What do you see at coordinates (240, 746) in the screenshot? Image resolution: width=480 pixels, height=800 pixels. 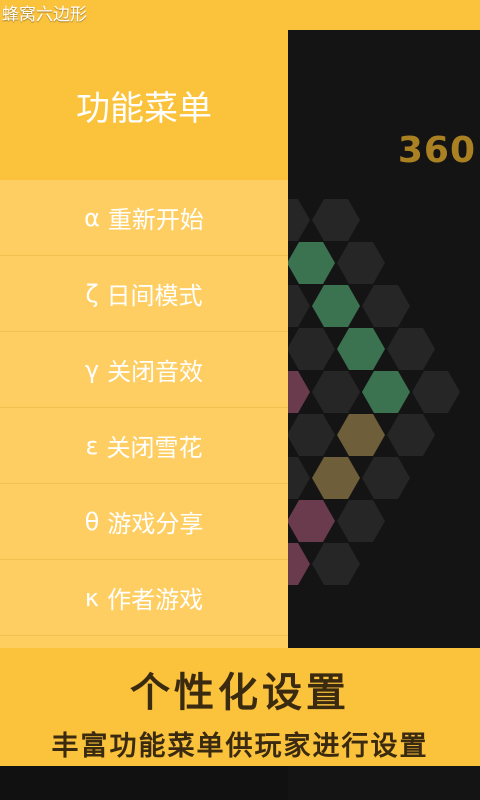 I see `banner-subtitle: 丰富功能菜单供玩家进行设置` at bounding box center [240, 746].